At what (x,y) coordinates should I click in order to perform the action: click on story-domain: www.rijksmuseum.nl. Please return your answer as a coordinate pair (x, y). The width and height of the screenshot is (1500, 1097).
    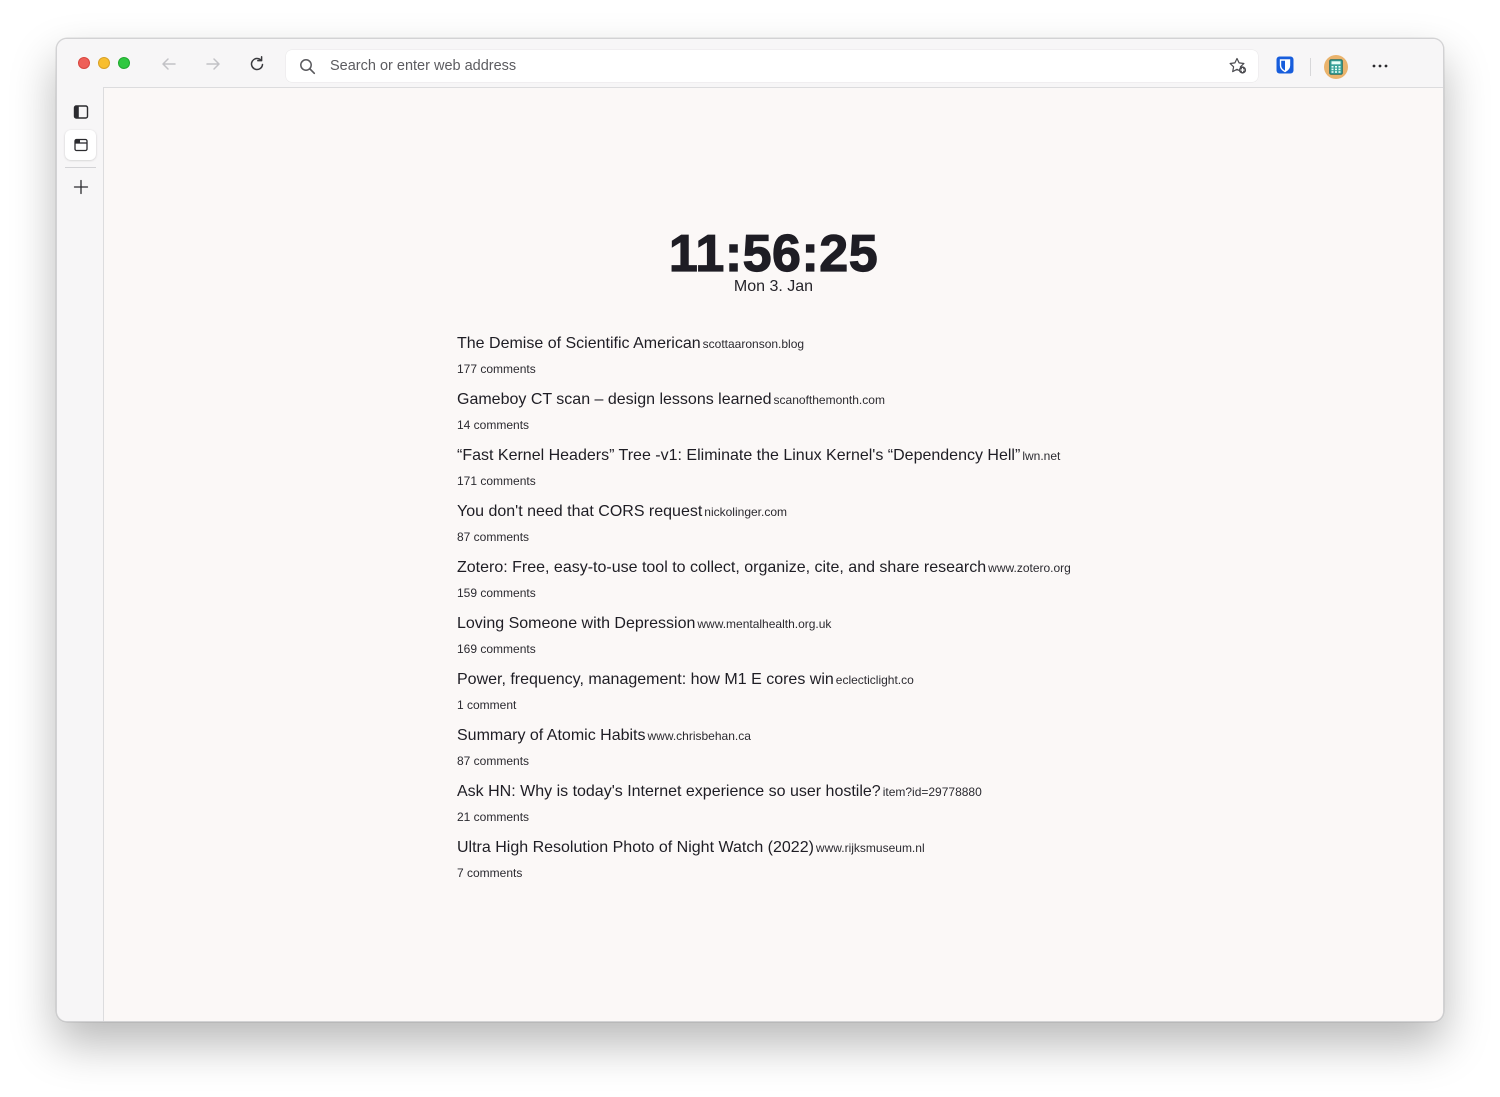
    Looking at the image, I should click on (870, 848).